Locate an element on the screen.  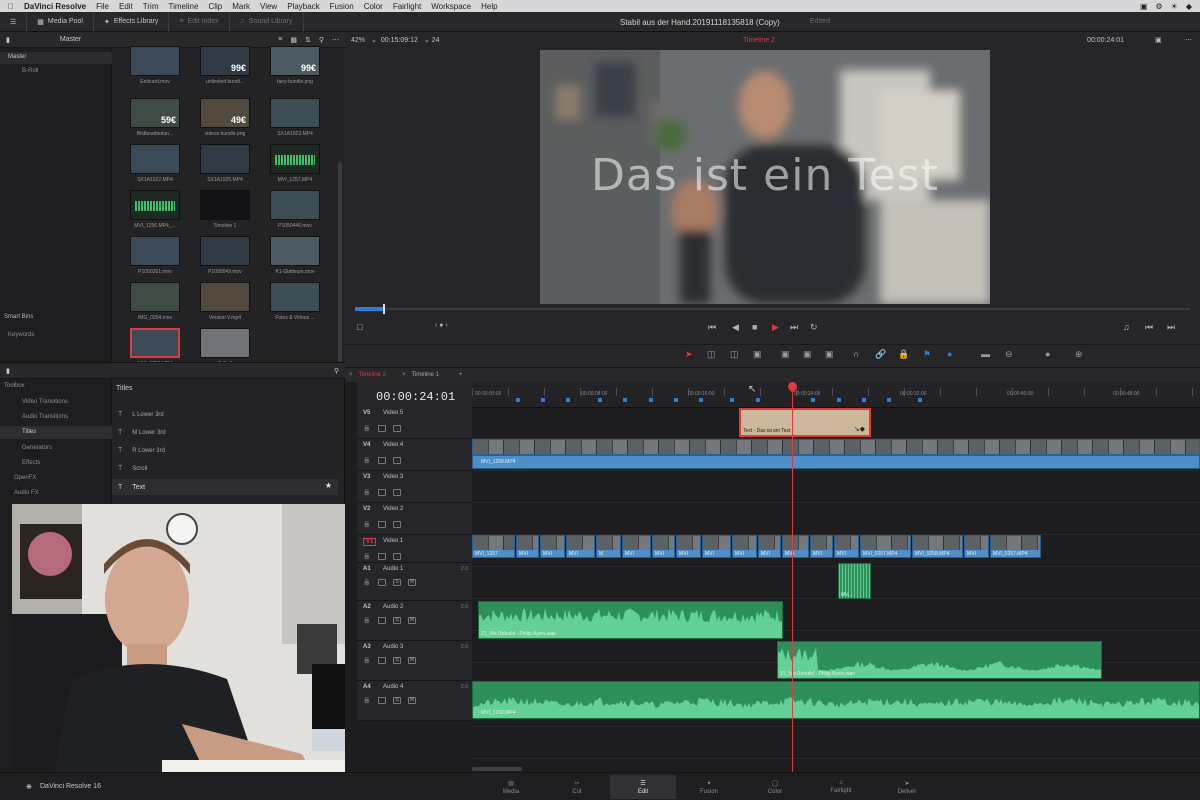
blade-tool-icon: ▣ is located at coordinates (757, 354).